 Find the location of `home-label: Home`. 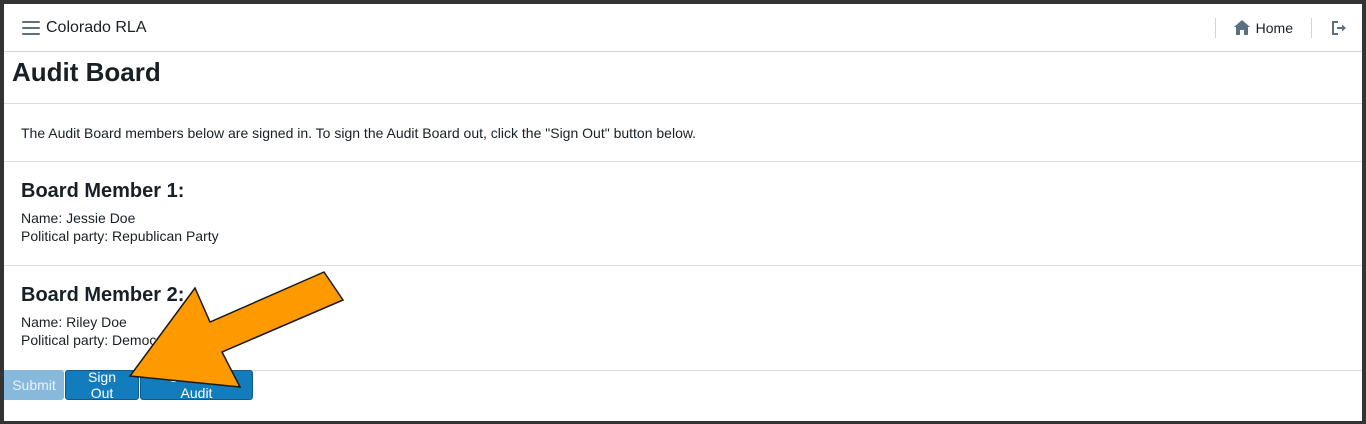

home-label: Home is located at coordinates (1274, 27).